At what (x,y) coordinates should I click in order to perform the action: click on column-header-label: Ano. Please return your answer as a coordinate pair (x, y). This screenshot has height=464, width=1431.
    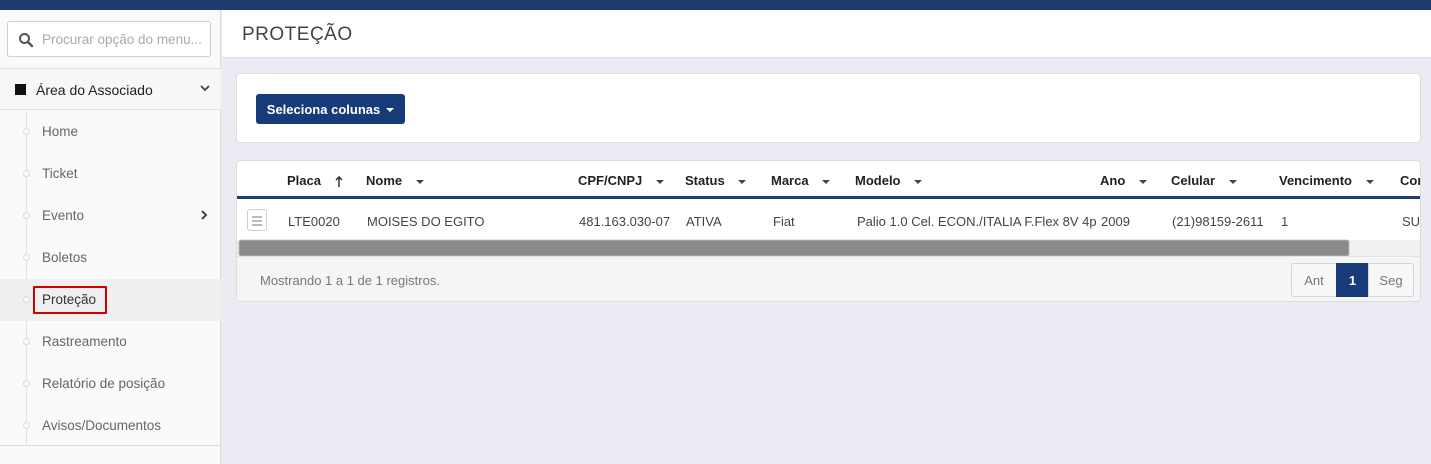
    Looking at the image, I should click on (1113, 180).